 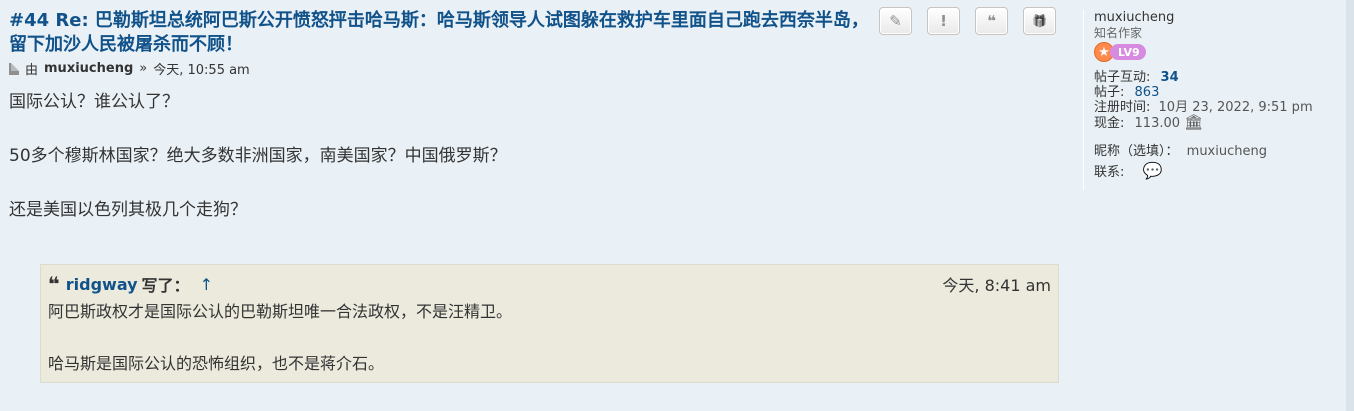 I want to click on report-button: !, so click(x=943, y=21).